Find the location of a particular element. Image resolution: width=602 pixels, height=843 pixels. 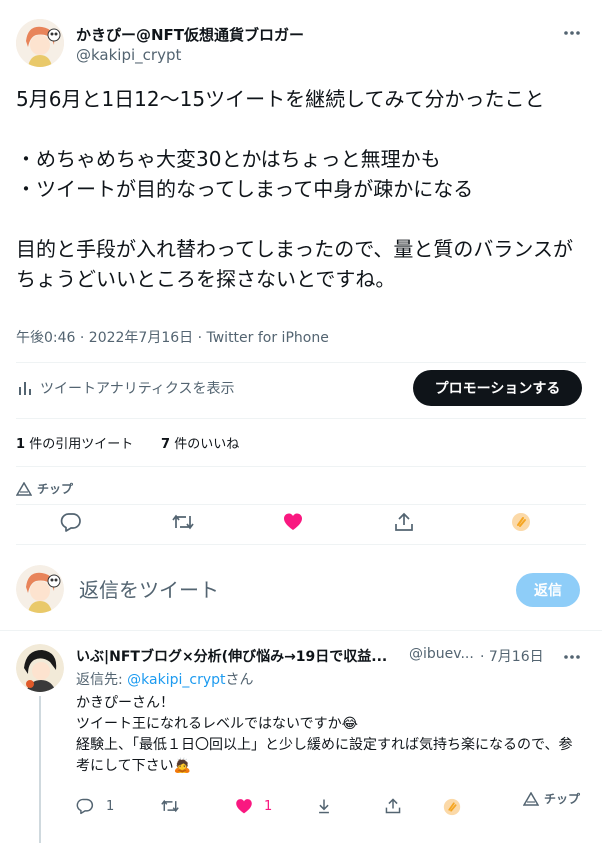

likes-link: 7 件のいいね is located at coordinates (200, 442).